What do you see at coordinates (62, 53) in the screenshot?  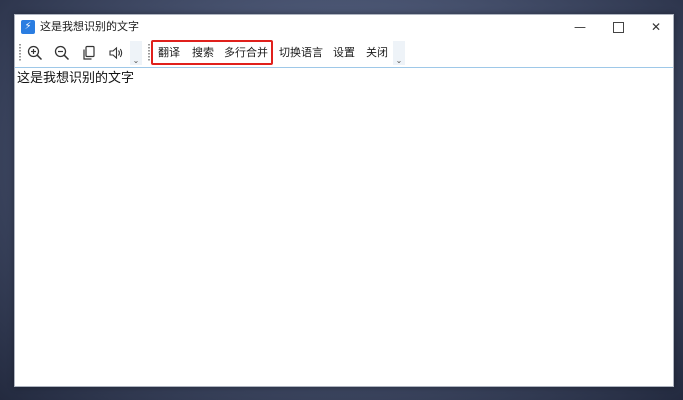 I see `zoom-out-icon` at bounding box center [62, 53].